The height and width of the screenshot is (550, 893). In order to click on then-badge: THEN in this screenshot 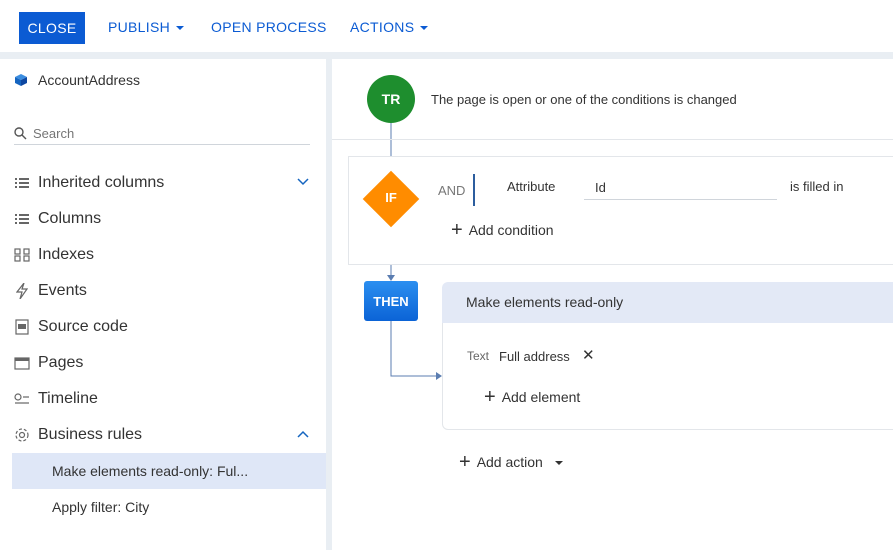, I will do `click(391, 301)`.